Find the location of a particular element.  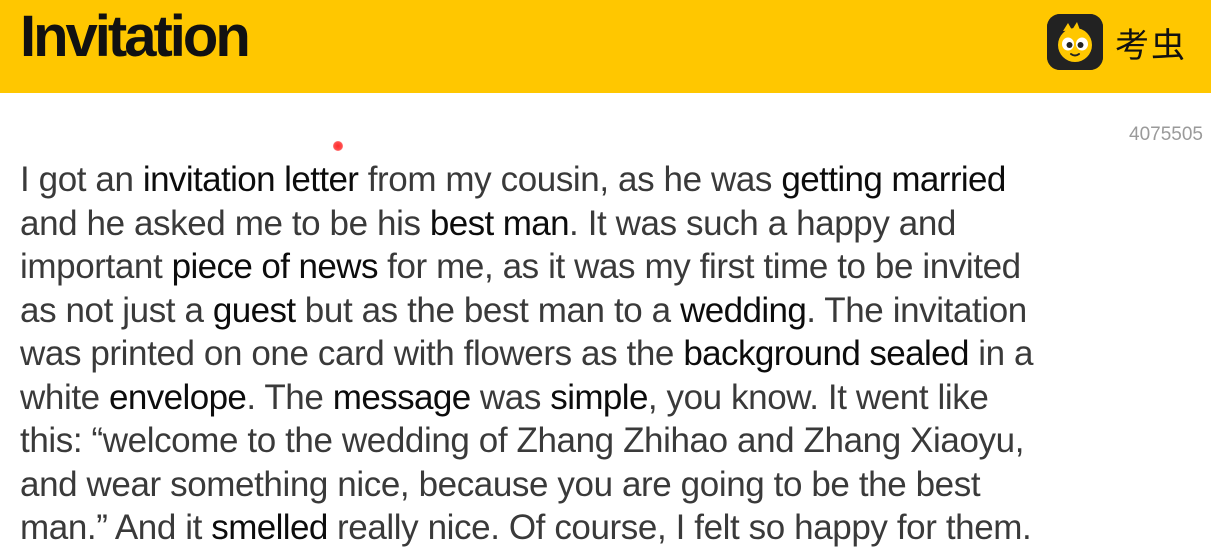

passage-segment: as not just a is located at coordinates (116, 310).